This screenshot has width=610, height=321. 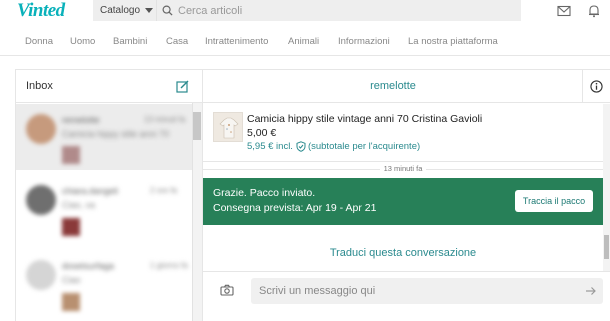 I want to click on info-icon, so click(x=596, y=86).